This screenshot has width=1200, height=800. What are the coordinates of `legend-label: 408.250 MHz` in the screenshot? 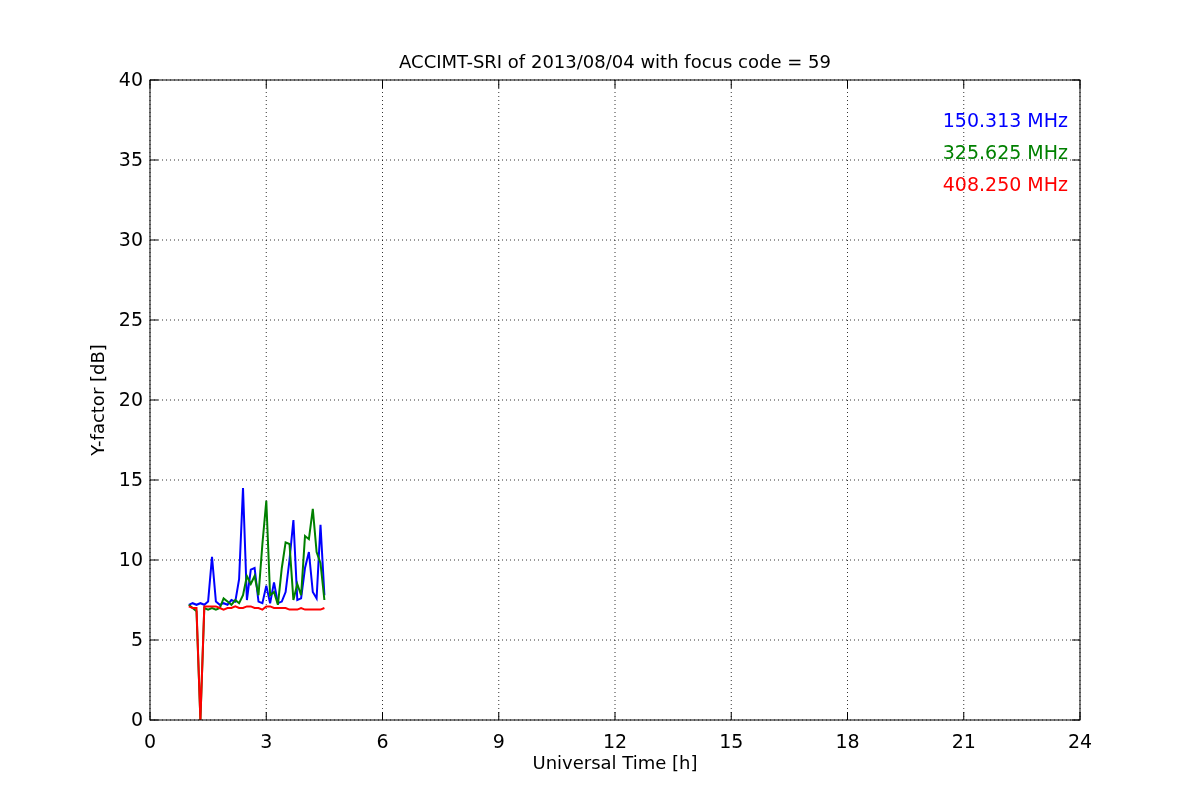 It's located at (1005, 183).